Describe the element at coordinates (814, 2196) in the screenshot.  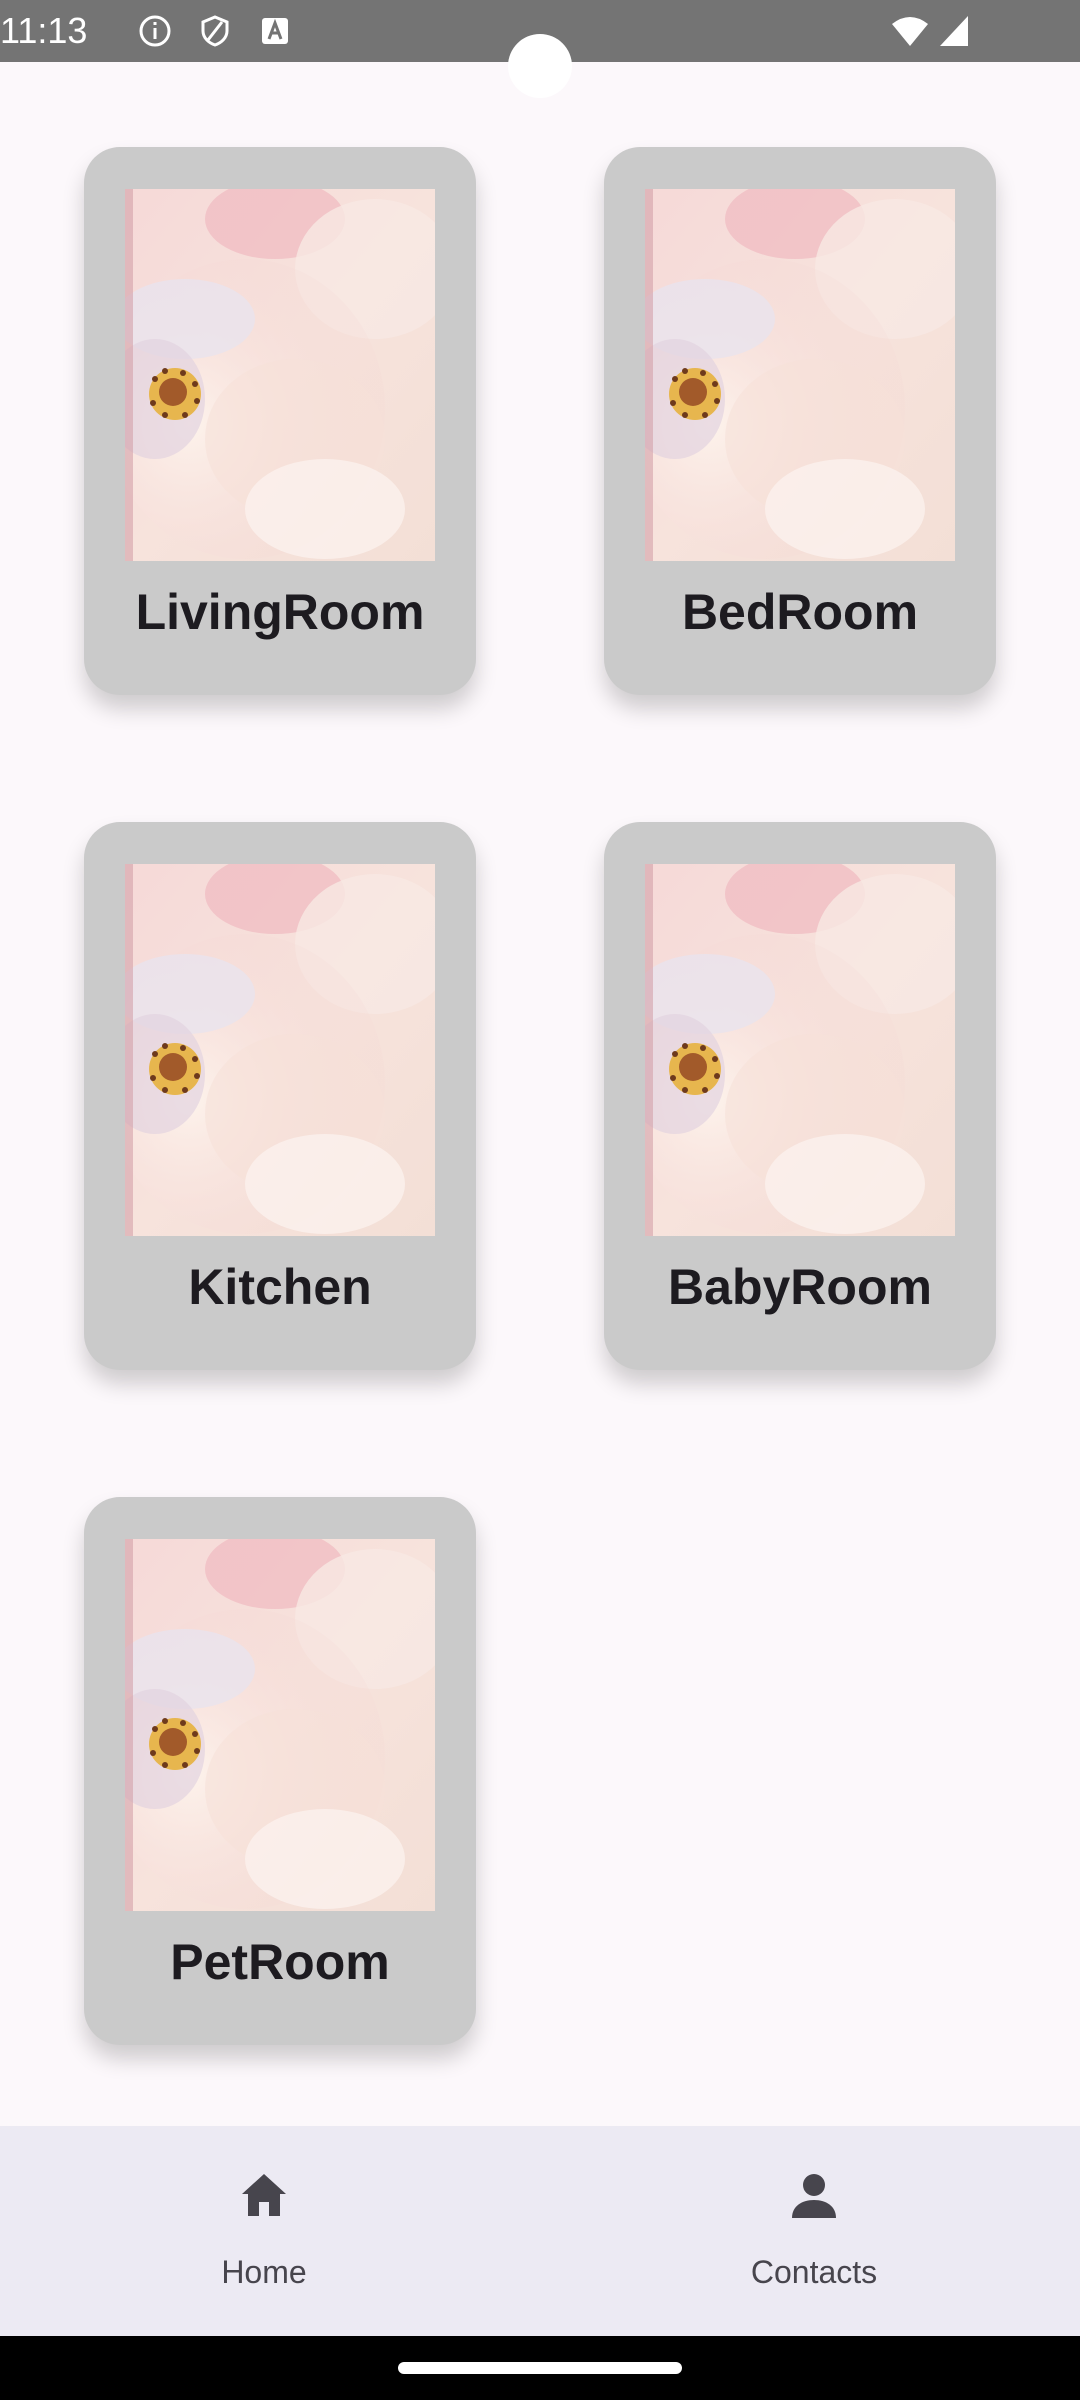
I see `person-icon` at that location.